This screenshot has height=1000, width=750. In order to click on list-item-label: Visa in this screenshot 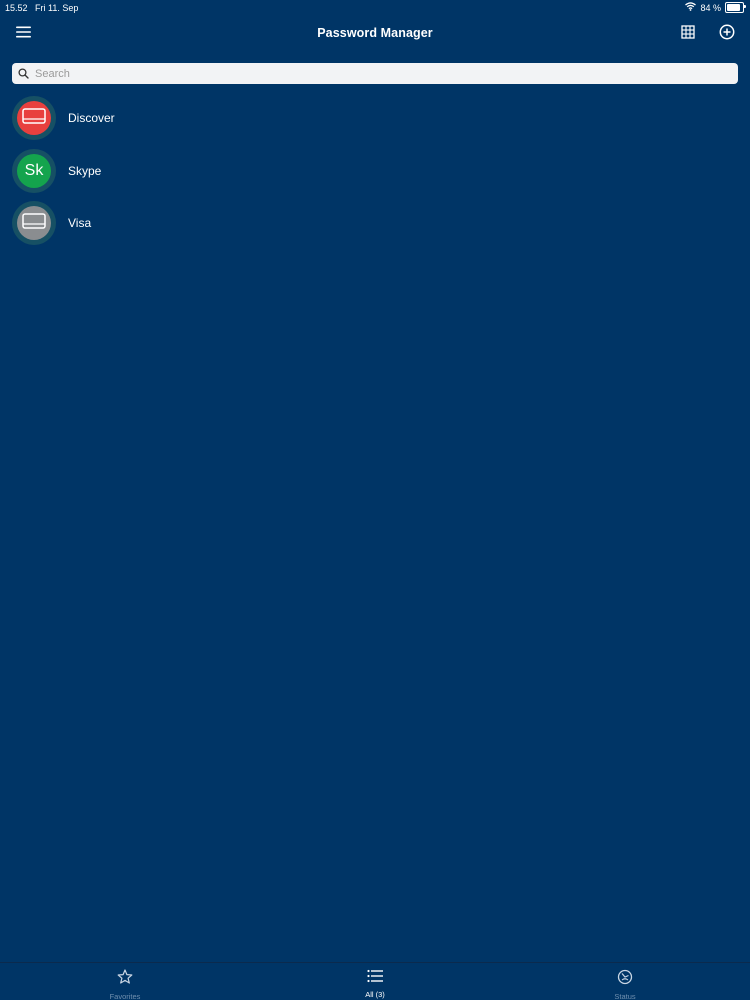, I will do `click(80, 223)`.